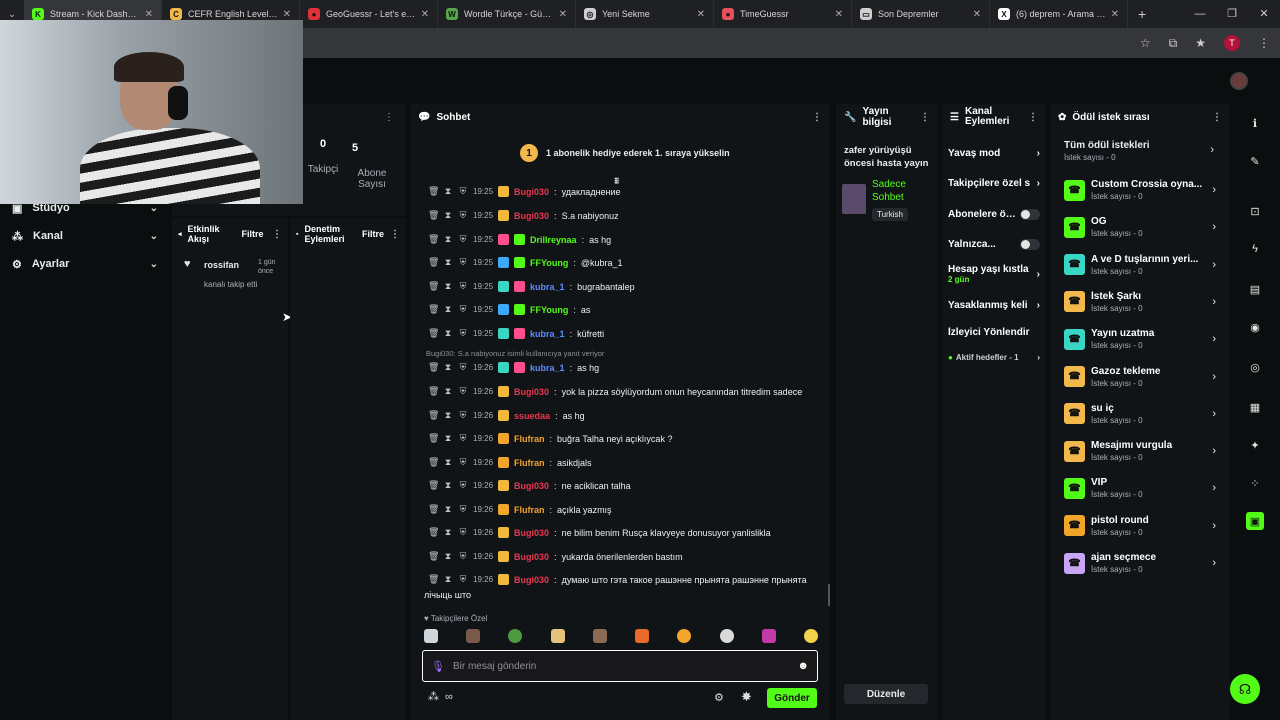 This screenshot has height=720, width=1280. What do you see at coordinates (1140, 302) in the screenshot?
I see `reward-item: ☎ İstek Şarkı İstek sayısı - 0 ›` at bounding box center [1140, 302].